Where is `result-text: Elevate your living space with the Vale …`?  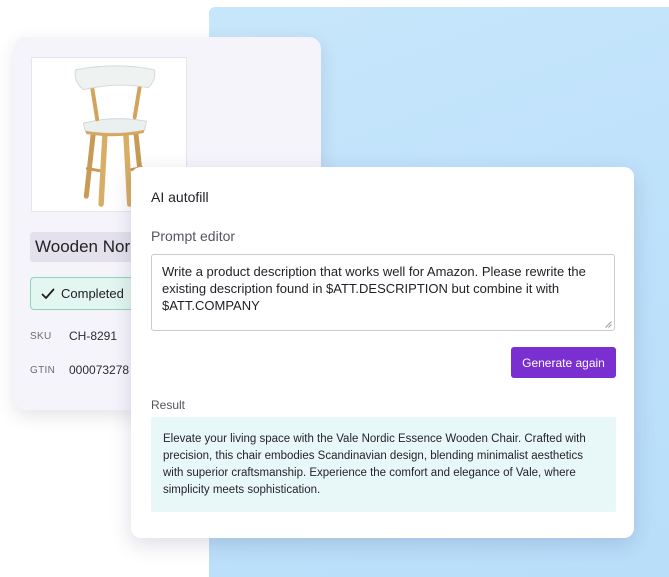 result-text: Elevate your living space with the Vale … is located at coordinates (374, 464).